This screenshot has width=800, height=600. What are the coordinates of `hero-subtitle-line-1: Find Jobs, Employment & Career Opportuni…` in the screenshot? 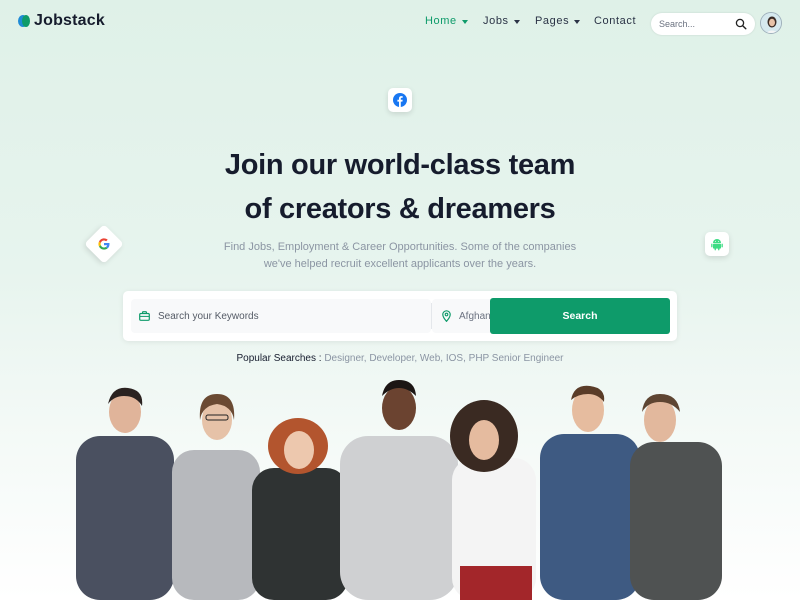 It's located at (400, 247).